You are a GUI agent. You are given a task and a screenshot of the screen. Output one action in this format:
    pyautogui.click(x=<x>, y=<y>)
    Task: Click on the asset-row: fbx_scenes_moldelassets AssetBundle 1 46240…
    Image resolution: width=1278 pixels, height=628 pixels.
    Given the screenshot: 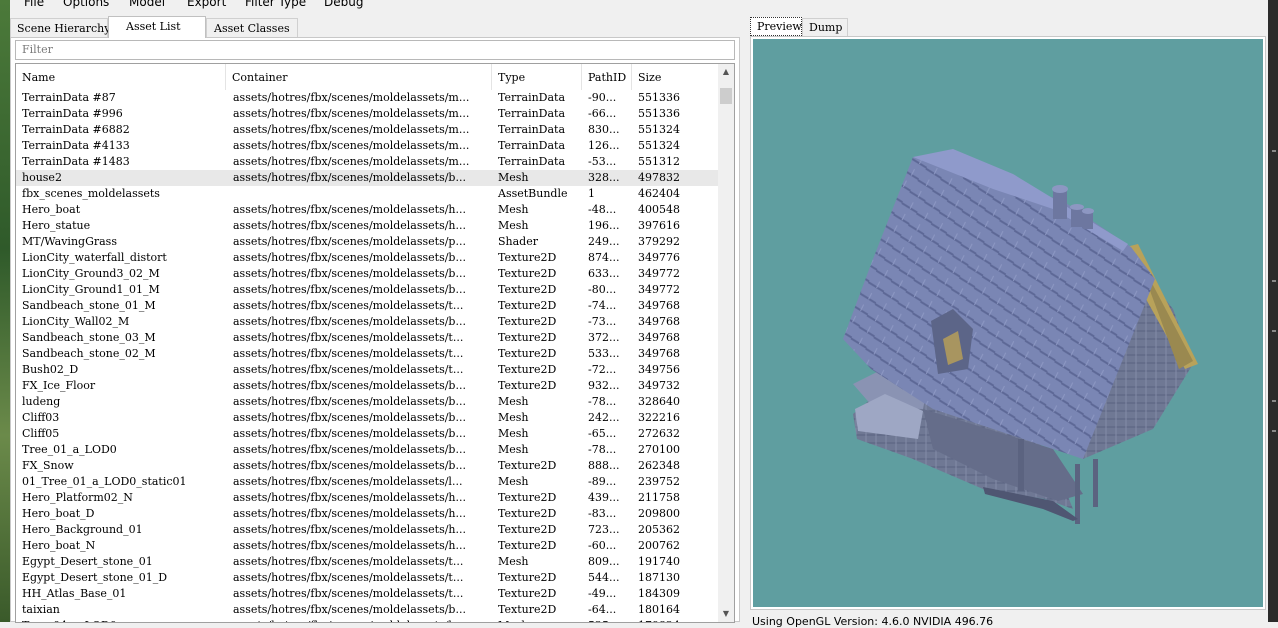 What is the action you would take?
    pyautogui.click(x=368, y=194)
    